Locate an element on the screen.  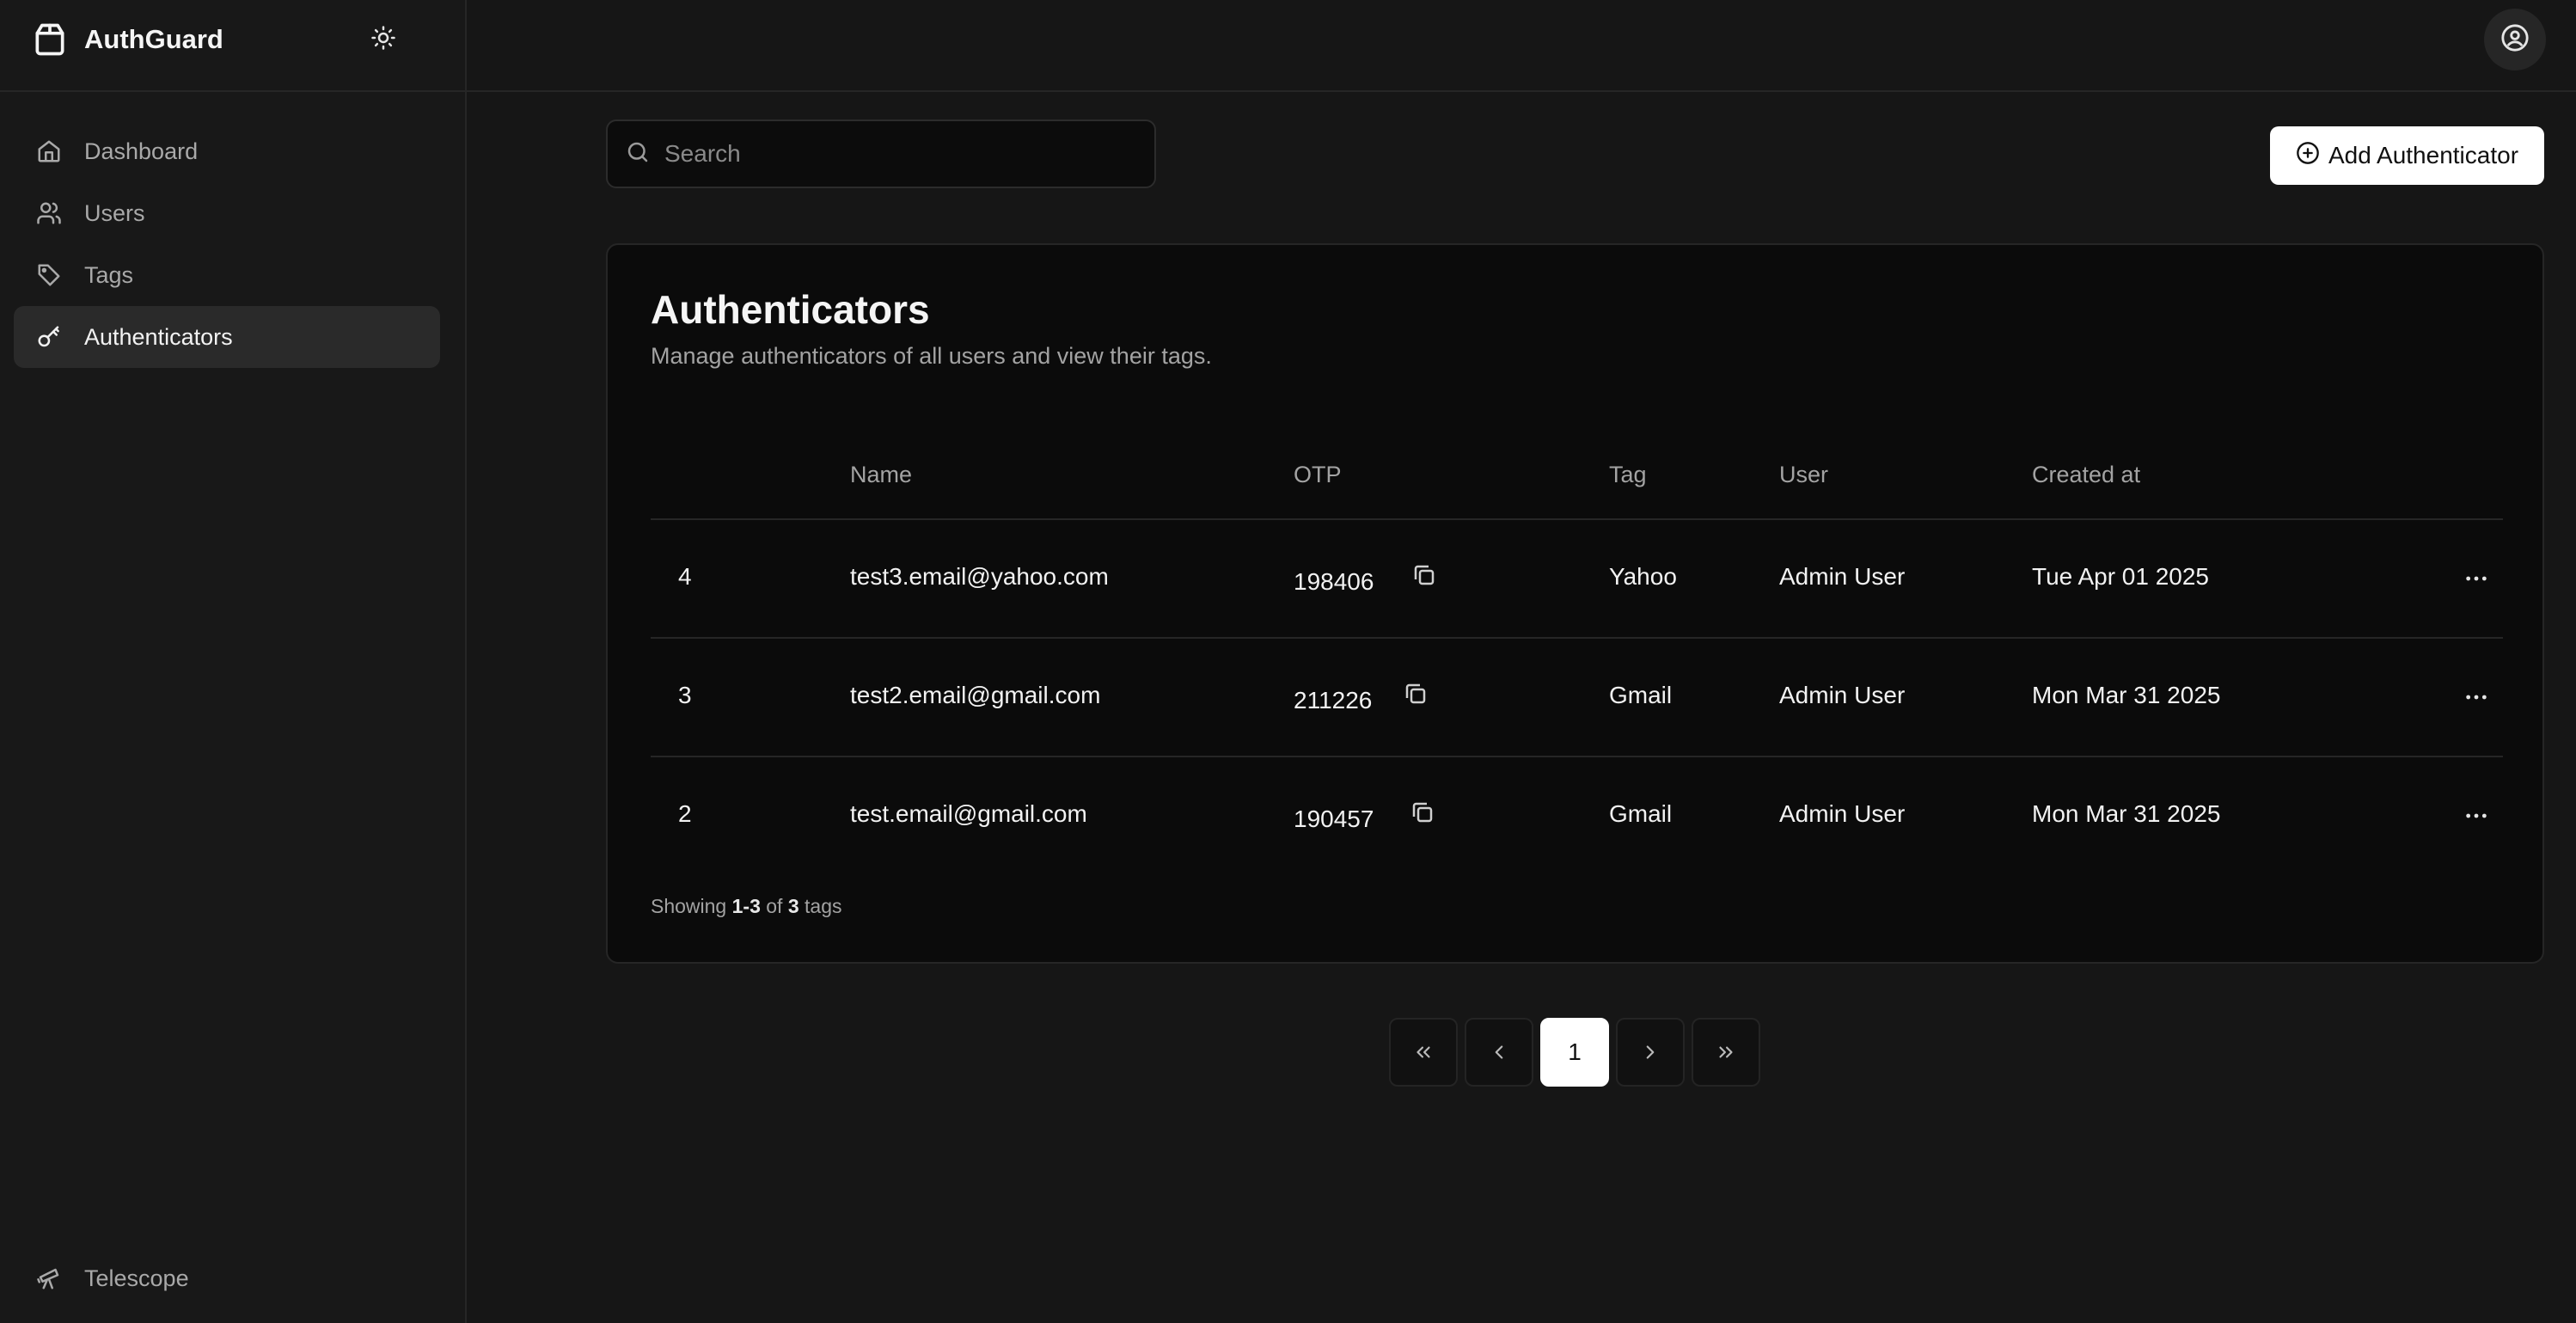
add-authenticator-button: Add Authenticator is located at coordinates (2407, 155).